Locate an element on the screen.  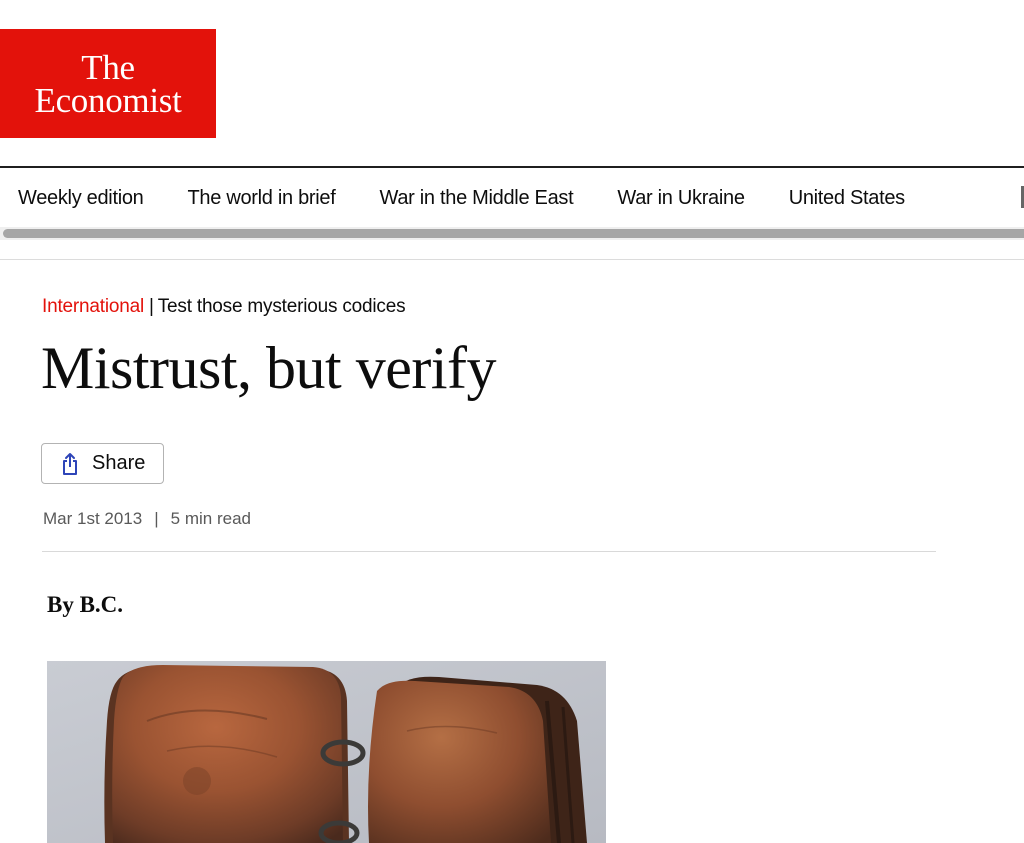
nav-item-world-in-brief: The world in brief is located at coordinates (262, 198).